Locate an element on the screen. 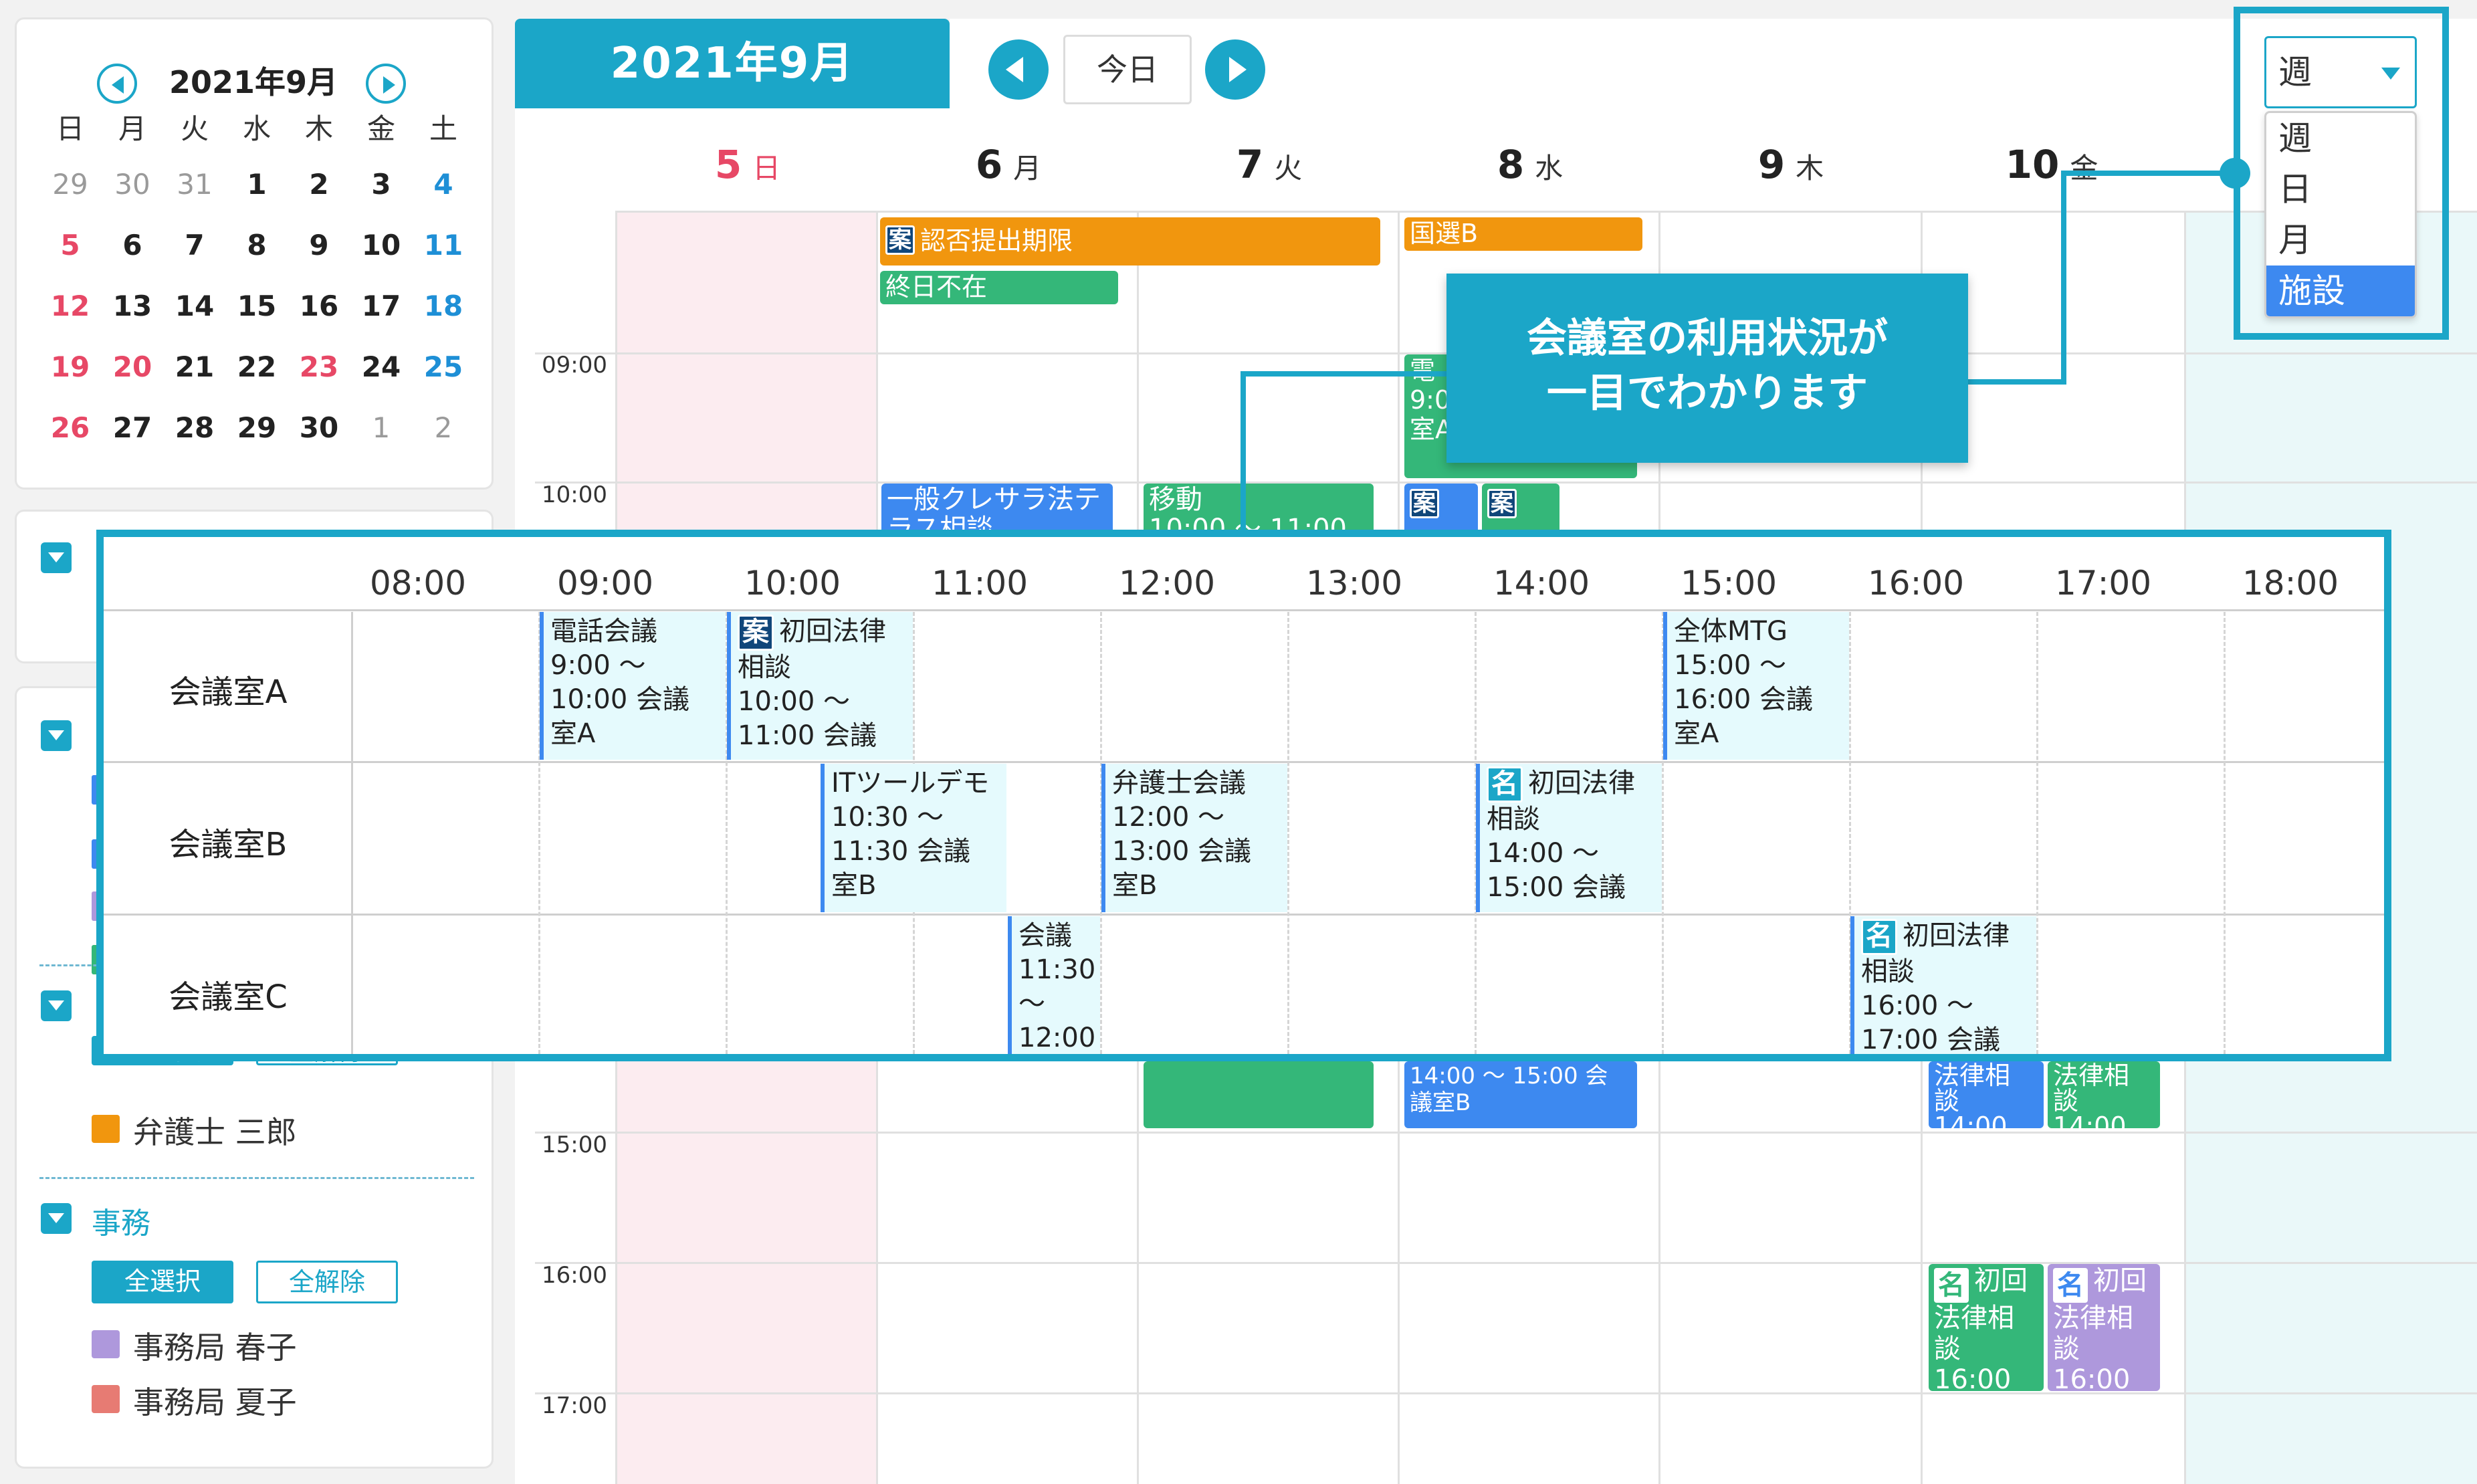  calendar-day: 25 is located at coordinates (443, 366).